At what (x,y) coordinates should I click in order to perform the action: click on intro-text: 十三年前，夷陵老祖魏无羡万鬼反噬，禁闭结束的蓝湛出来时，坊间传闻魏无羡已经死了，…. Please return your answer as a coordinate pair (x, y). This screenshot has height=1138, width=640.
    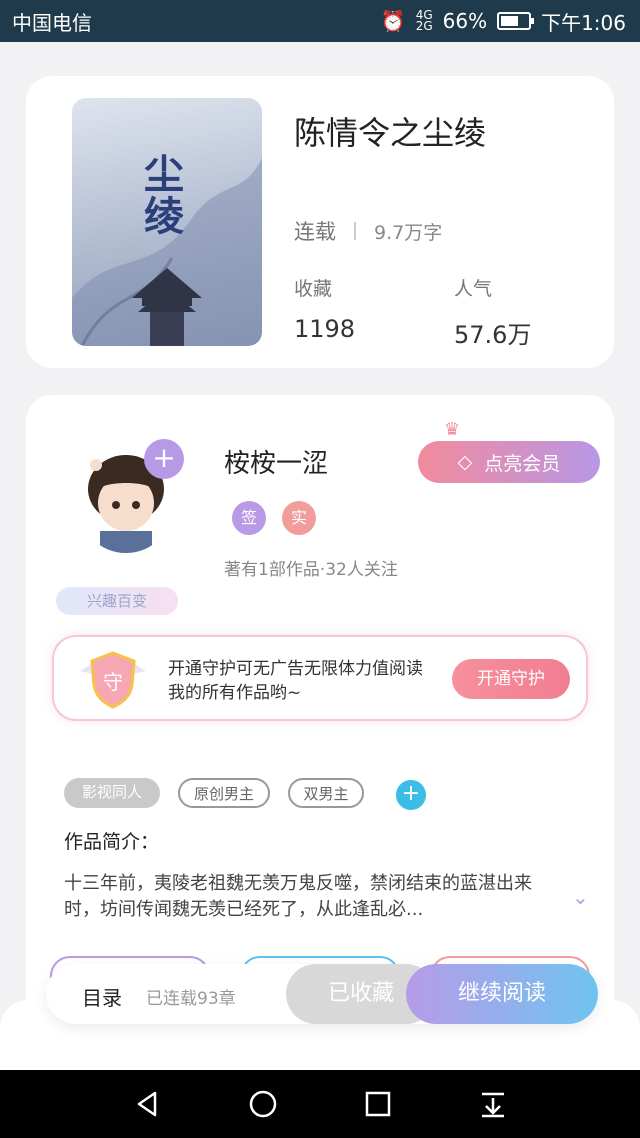
    Looking at the image, I should click on (298, 896).